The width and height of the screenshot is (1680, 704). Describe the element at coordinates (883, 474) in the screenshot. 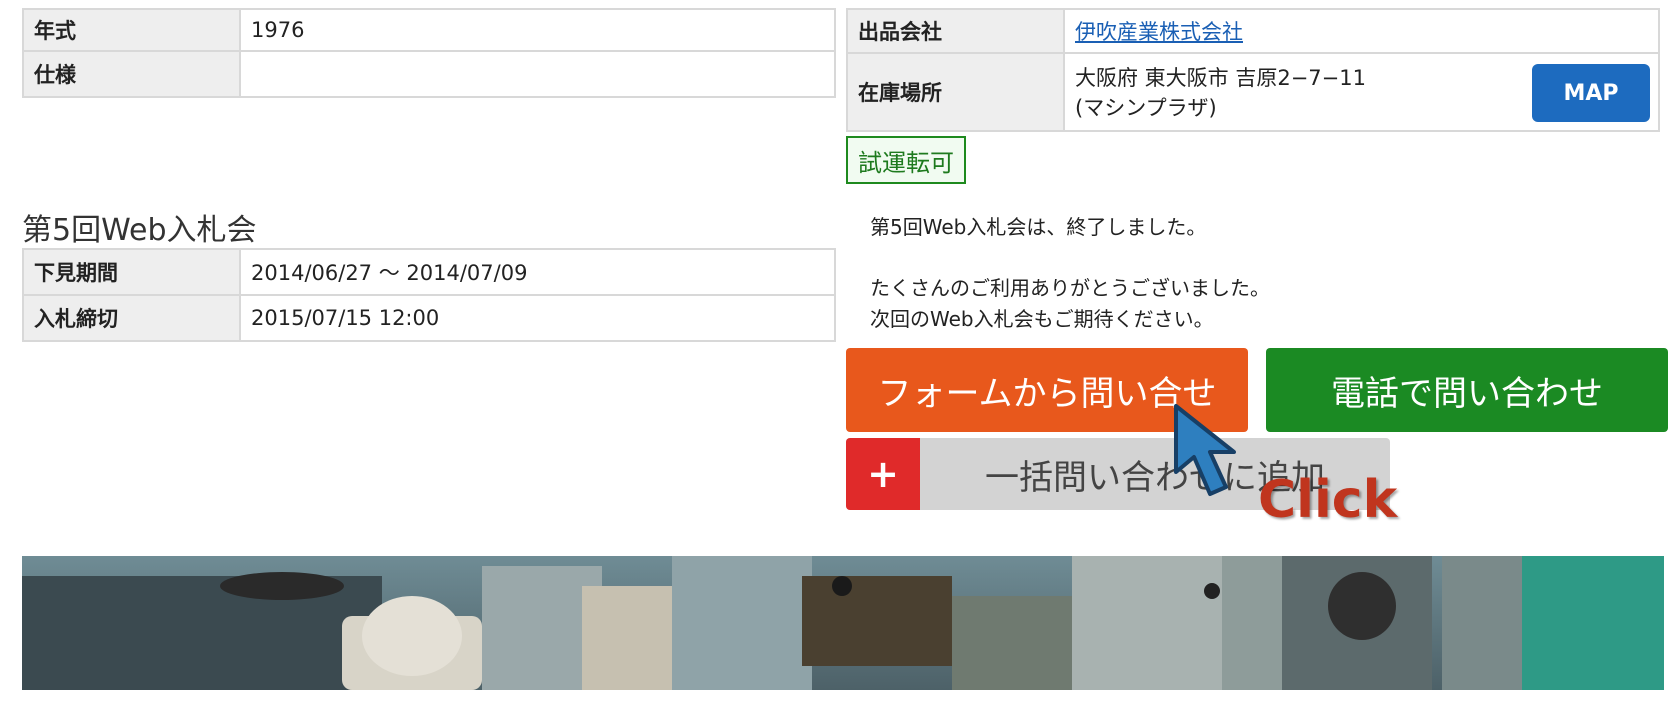

I see `plus-icon: +` at that location.